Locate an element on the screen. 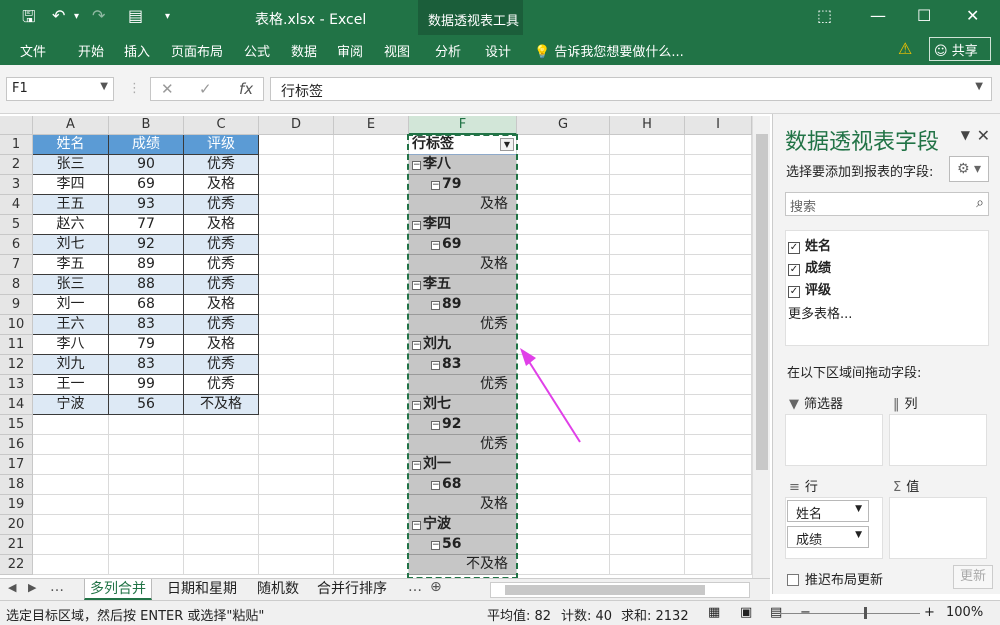 Image resolution: width=1000 pixels, height=625 pixels. scroll-thumb is located at coordinates (605, 590).